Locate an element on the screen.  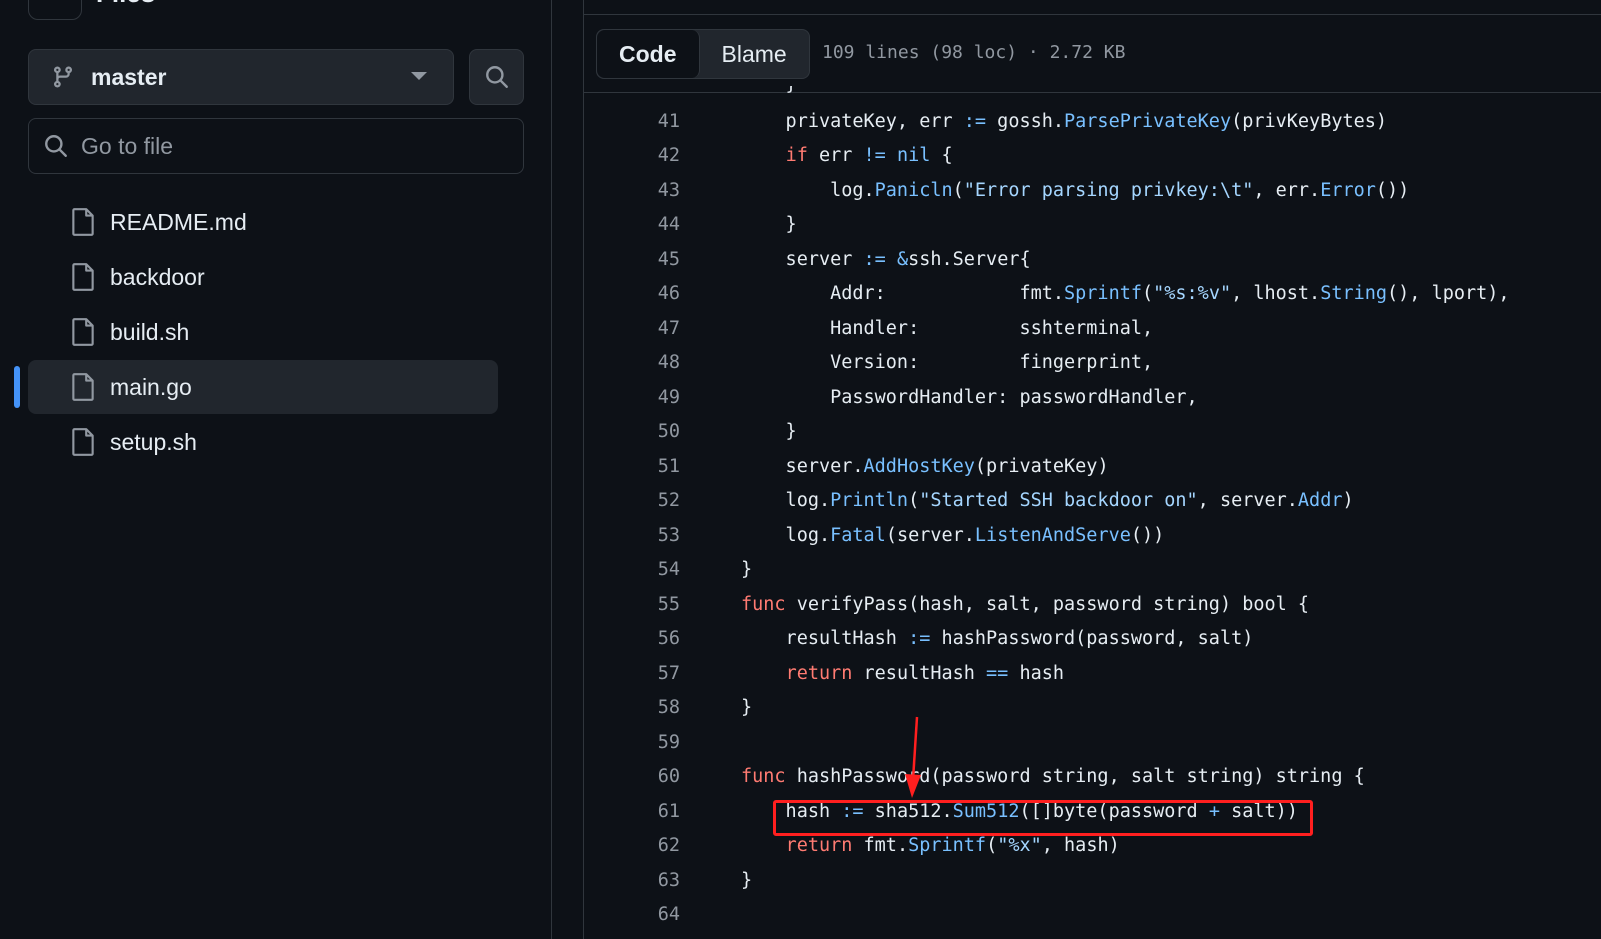
code-token: AddHostKey is located at coordinates (919, 466).